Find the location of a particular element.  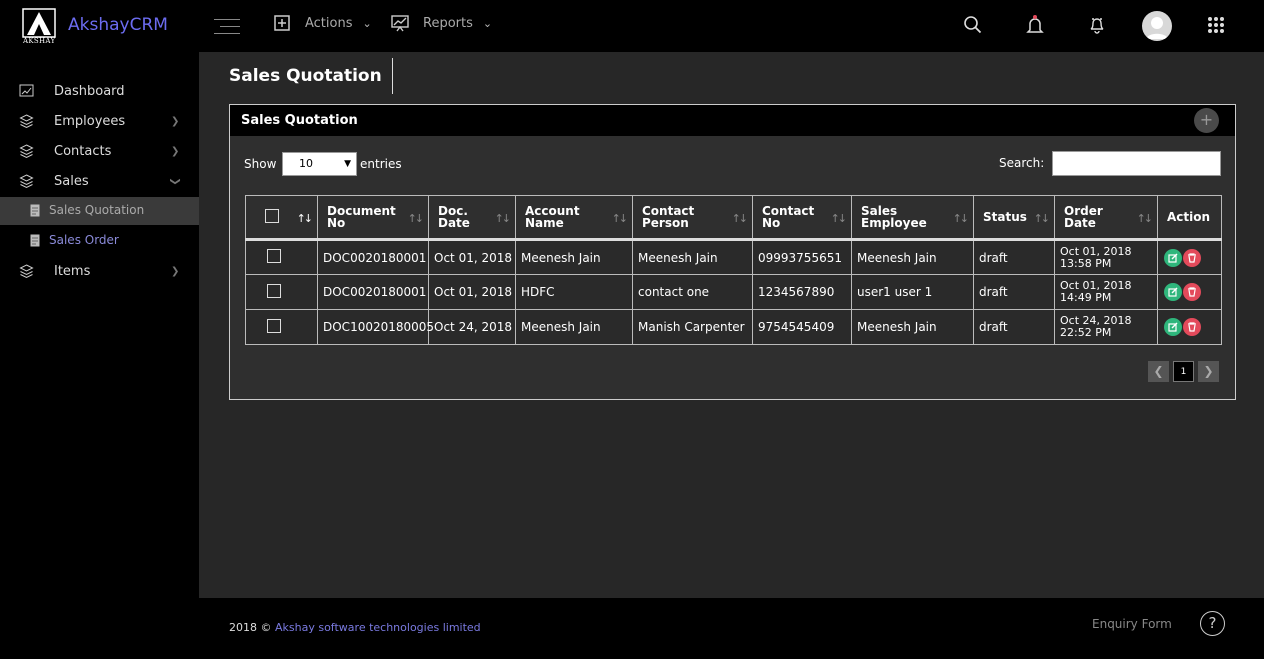

cell-doc-no: DOC0020180001 is located at coordinates (373, 257).